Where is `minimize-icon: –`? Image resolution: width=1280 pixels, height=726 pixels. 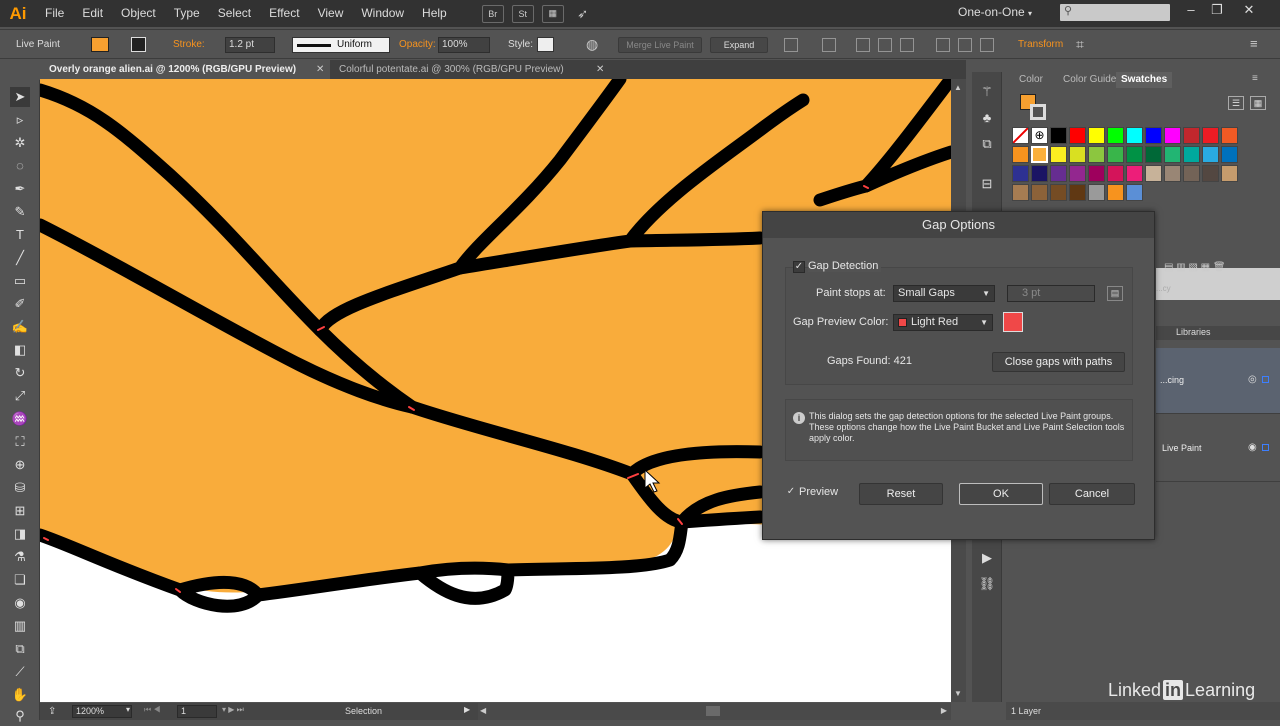 minimize-icon: – is located at coordinates (1191, 12).